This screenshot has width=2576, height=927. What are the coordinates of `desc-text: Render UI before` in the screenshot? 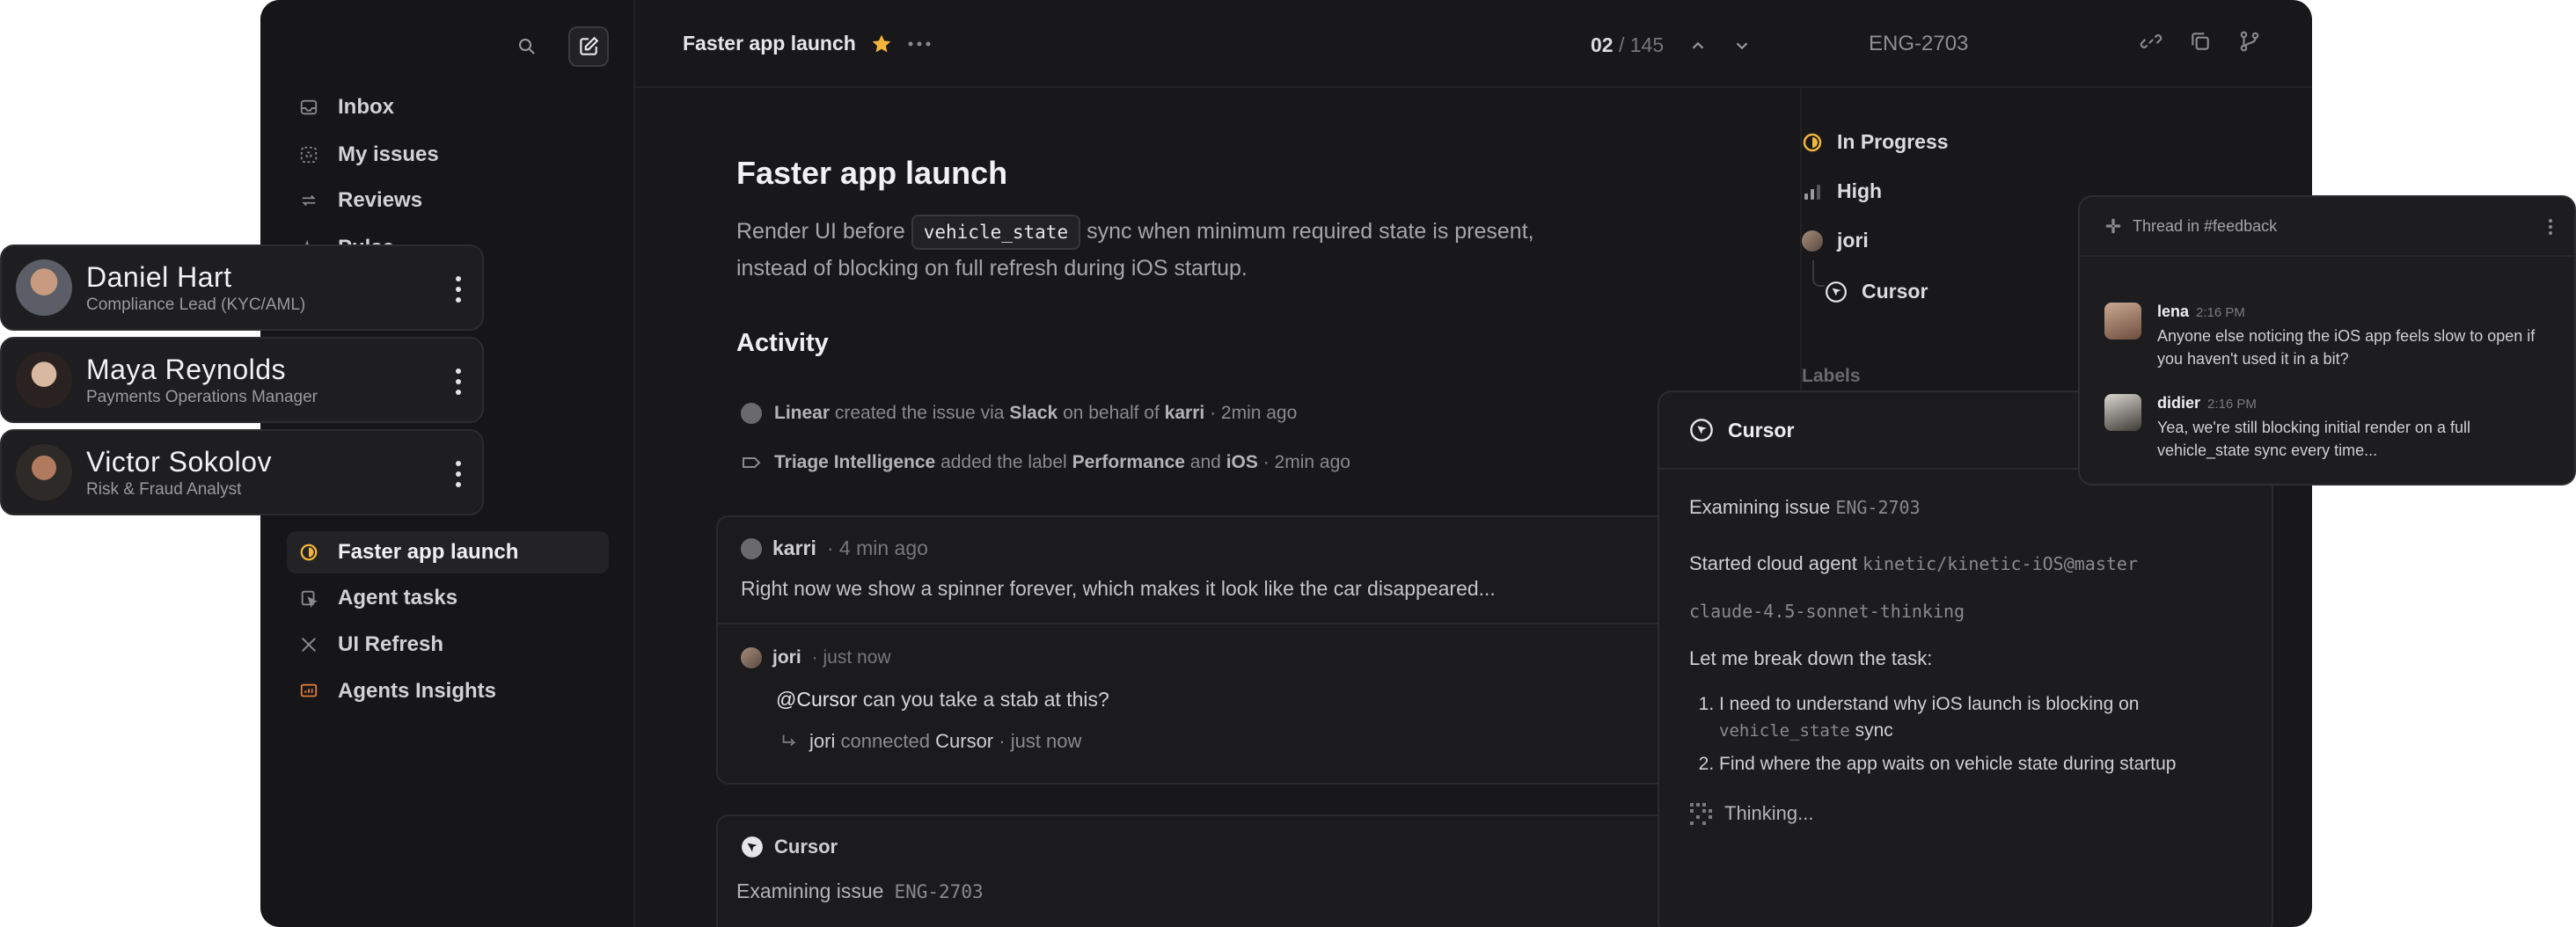 It's located at (820, 231).